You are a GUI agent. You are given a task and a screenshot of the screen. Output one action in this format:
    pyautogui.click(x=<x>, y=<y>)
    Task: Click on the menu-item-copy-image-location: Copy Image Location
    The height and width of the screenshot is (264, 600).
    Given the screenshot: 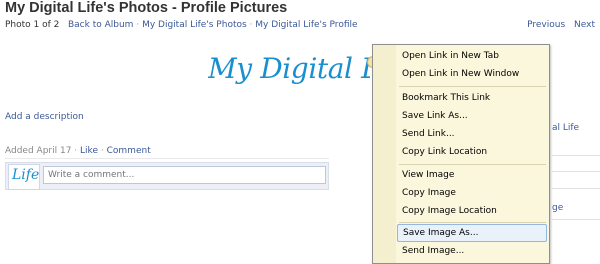 What is the action you would take?
    pyautogui.click(x=472, y=211)
    